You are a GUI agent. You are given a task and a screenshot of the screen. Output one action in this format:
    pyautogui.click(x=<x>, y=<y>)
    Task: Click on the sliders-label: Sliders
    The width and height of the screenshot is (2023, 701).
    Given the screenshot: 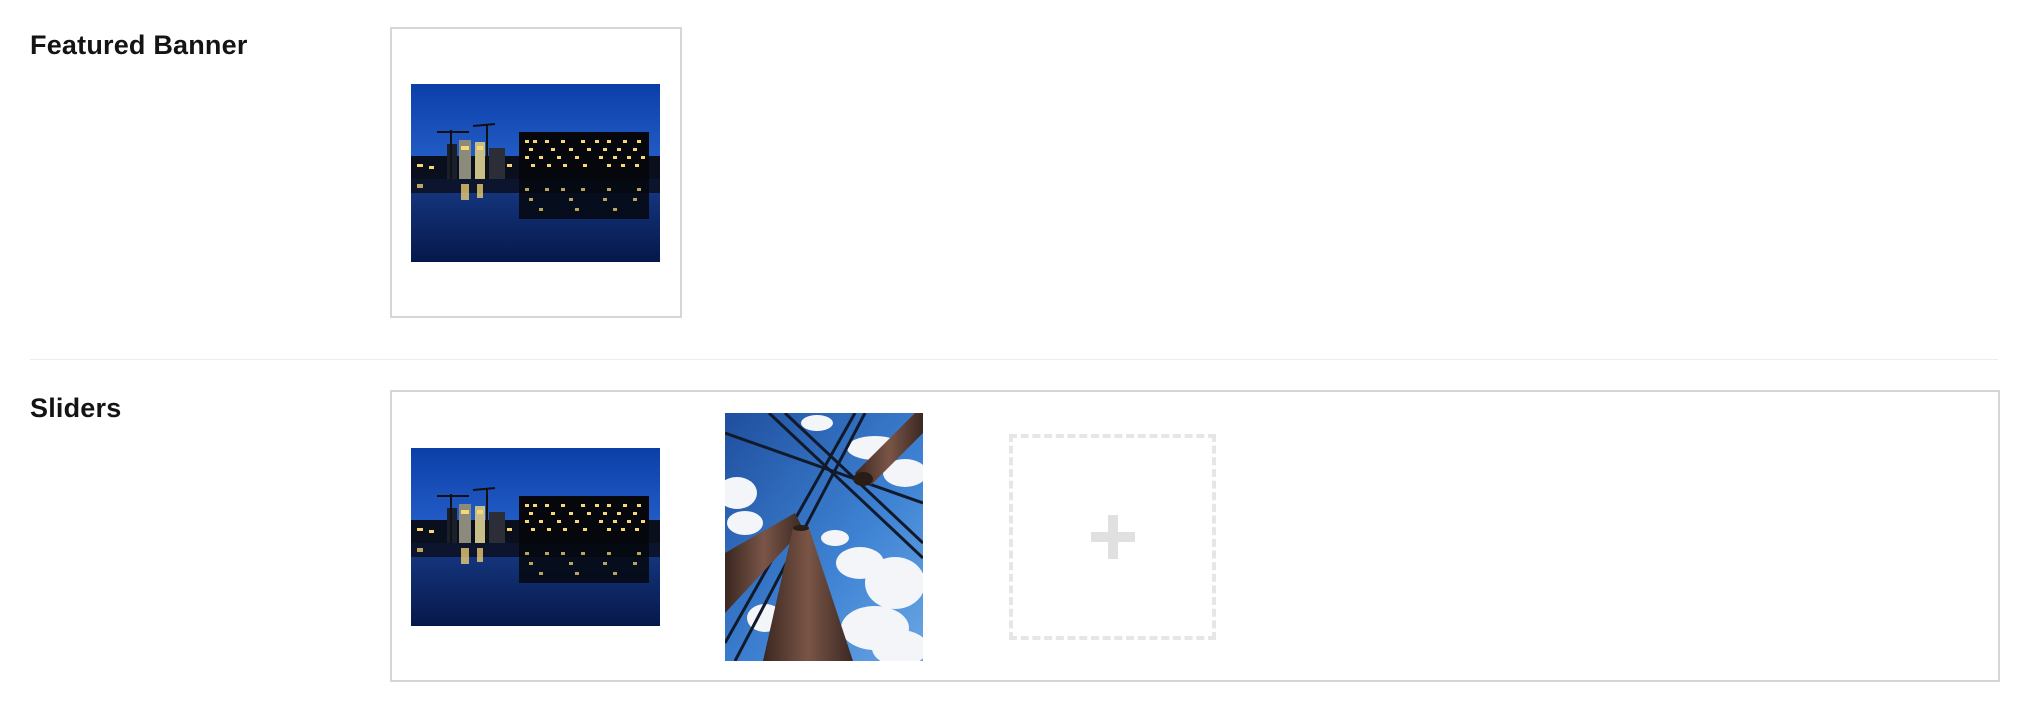 What is the action you would take?
    pyautogui.click(x=76, y=408)
    